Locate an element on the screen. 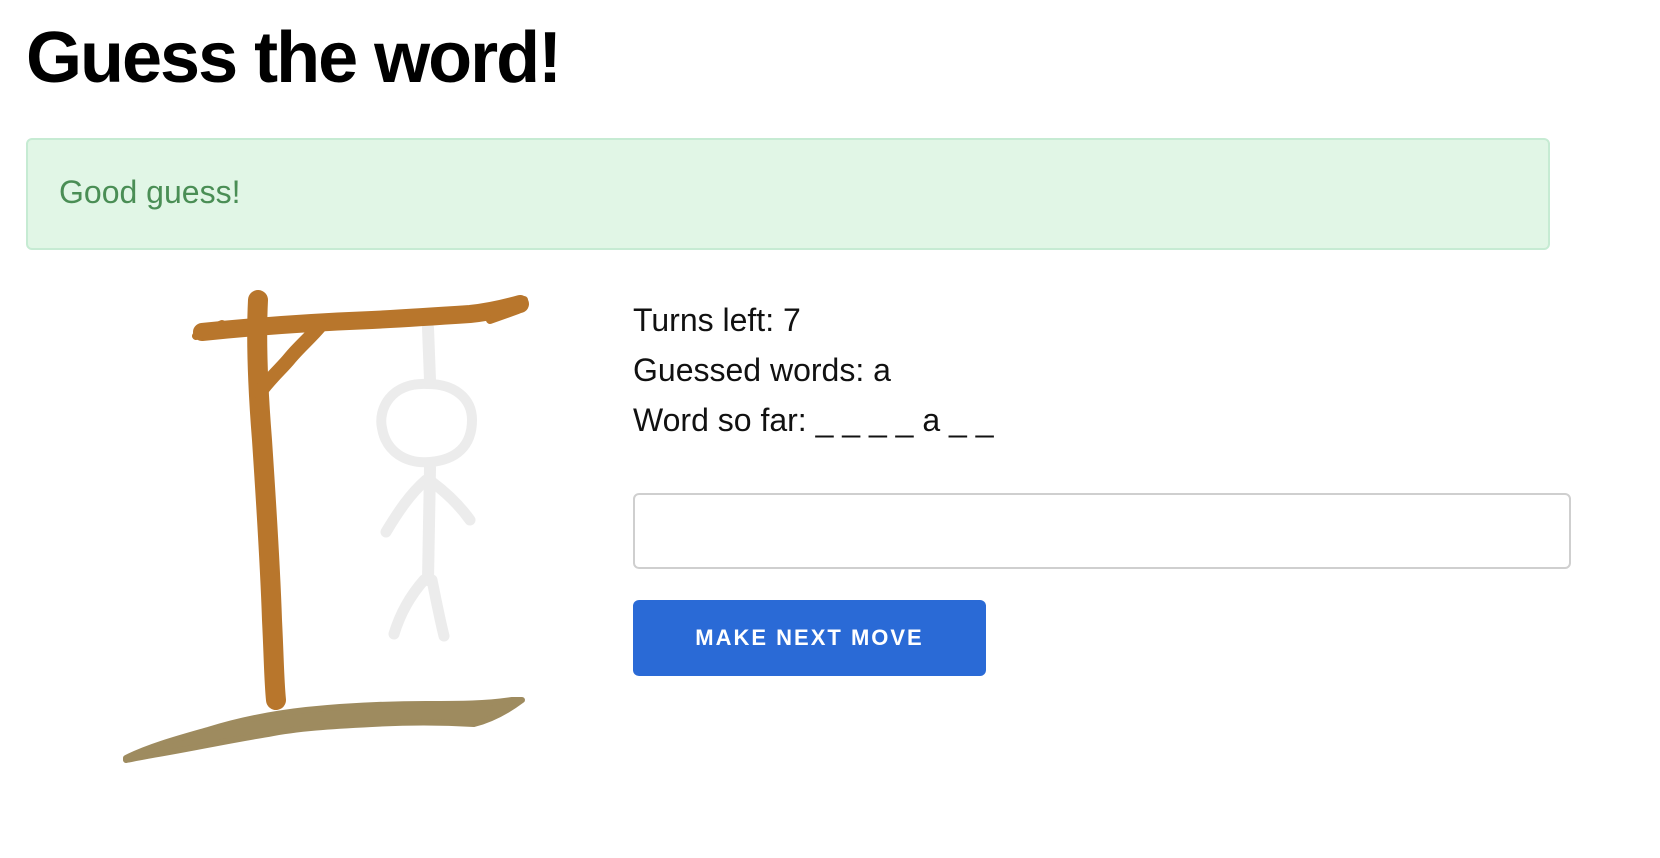 The width and height of the screenshot is (1660, 858). figure-right-leg is located at coordinates (438, 608).